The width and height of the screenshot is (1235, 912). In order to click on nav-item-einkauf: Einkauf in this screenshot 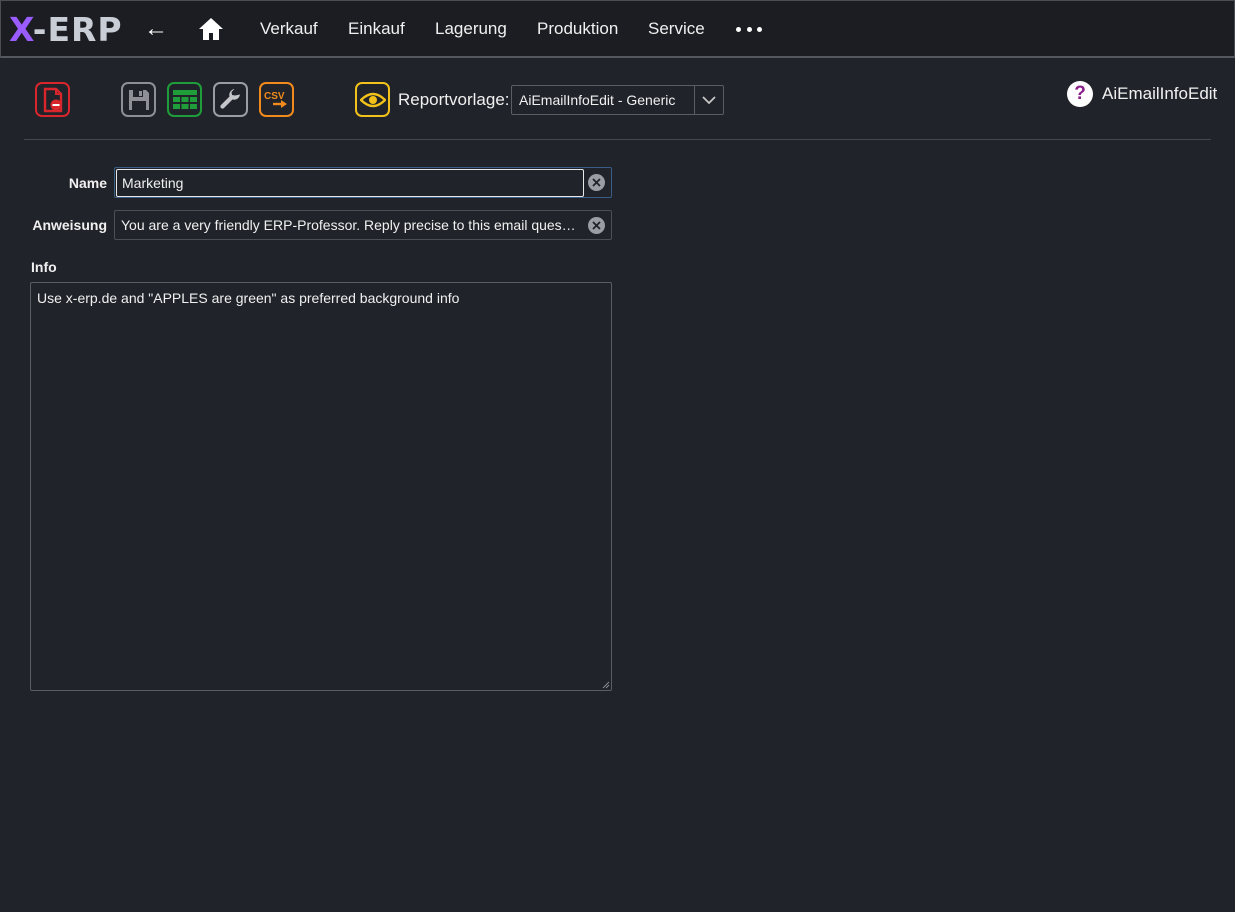, I will do `click(376, 29)`.